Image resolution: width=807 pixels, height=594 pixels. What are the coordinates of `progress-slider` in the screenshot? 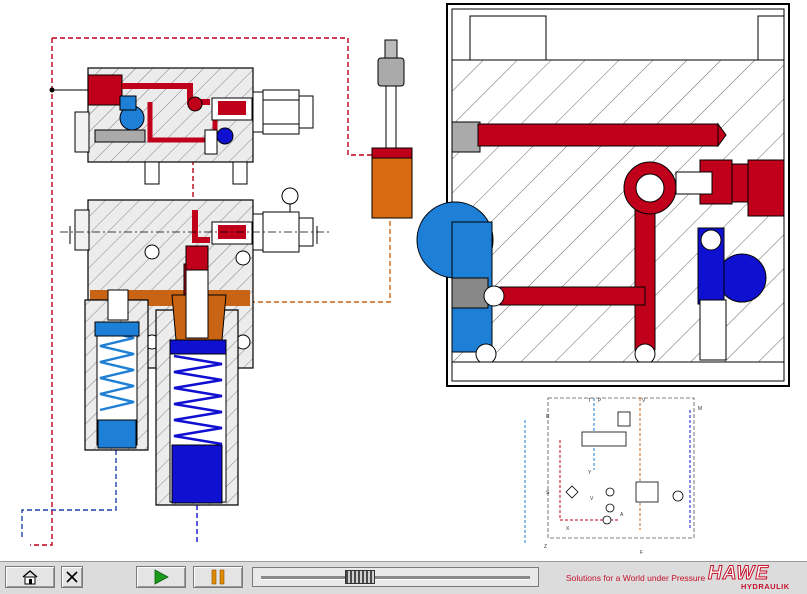 It's located at (395, 577).